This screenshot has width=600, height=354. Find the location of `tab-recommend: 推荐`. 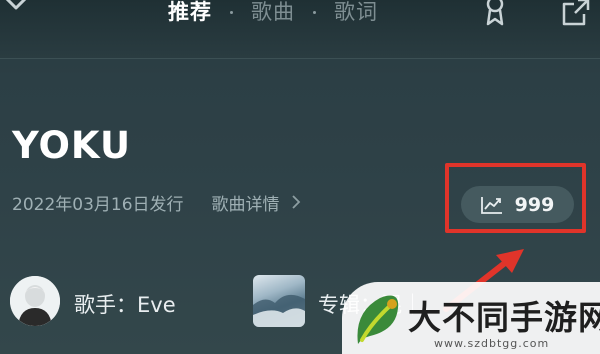

tab-recommend: 推荐 is located at coordinates (190, 12).